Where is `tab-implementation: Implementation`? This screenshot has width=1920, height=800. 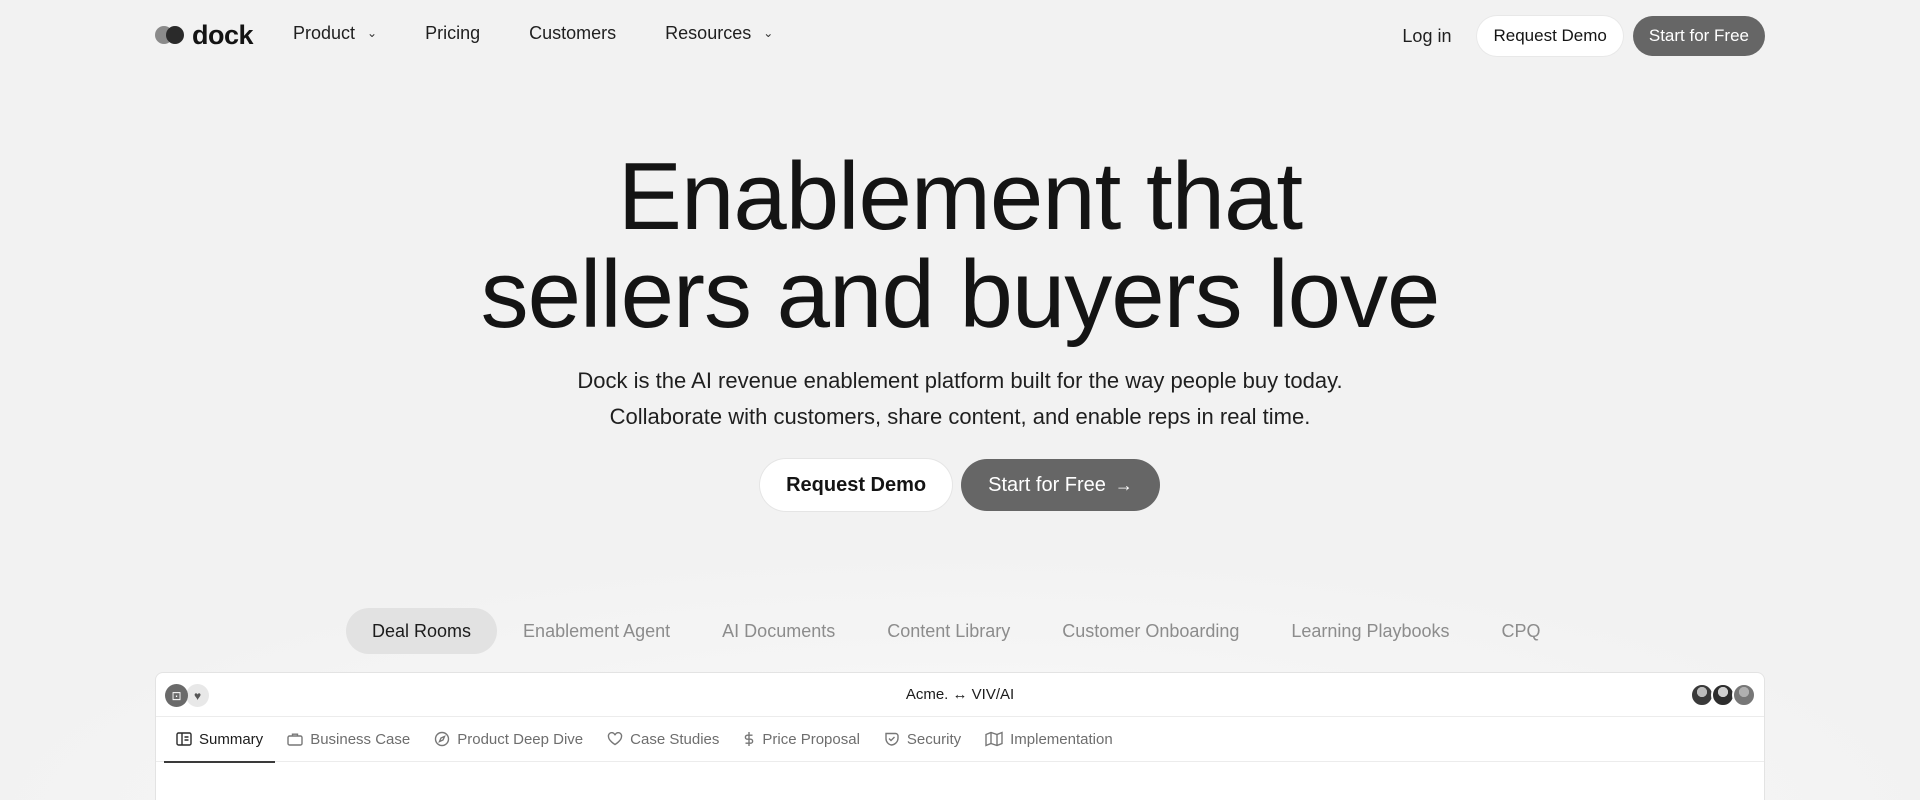 tab-implementation: Implementation is located at coordinates (1049, 739).